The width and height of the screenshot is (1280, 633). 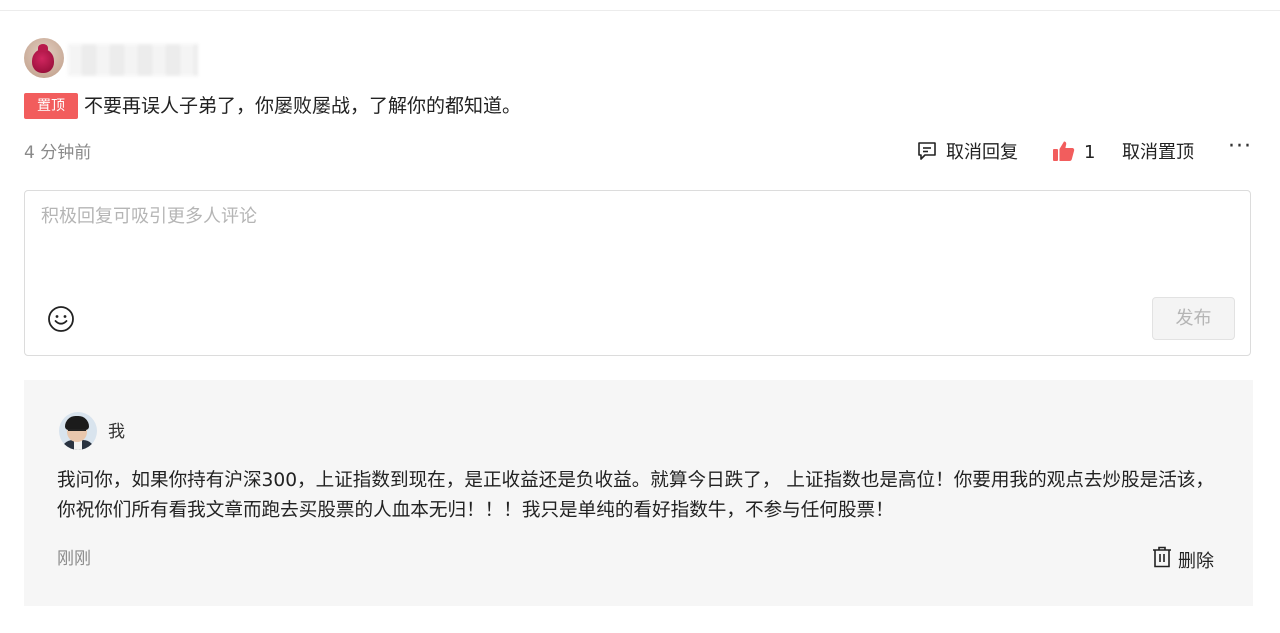 I want to click on pinned-badge: 置顶, so click(x=51, y=106).